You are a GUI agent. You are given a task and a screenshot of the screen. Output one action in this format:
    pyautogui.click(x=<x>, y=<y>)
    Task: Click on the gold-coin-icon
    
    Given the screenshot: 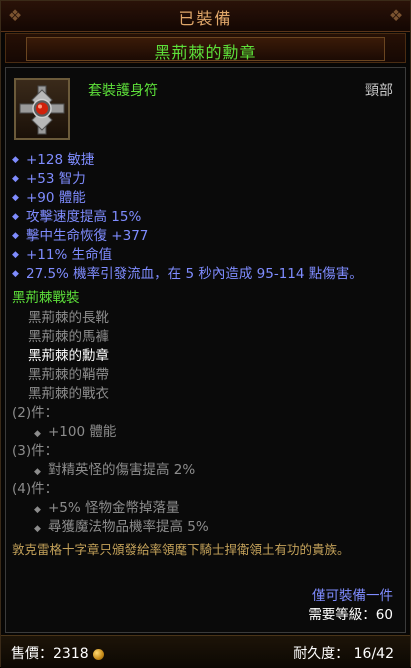 What is the action you would take?
    pyautogui.click(x=98, y=654)
    